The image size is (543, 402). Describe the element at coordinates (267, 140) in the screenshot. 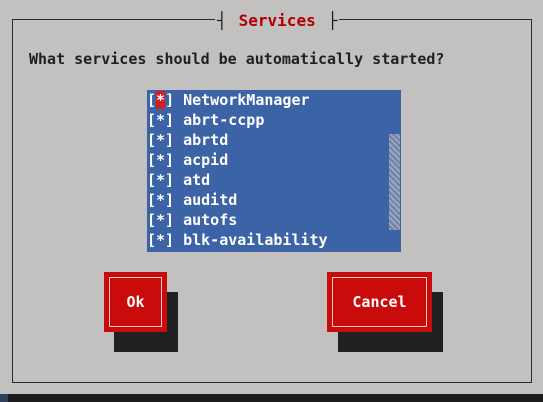

I see `list-item-abrtd: [*] abrtd` at that location.